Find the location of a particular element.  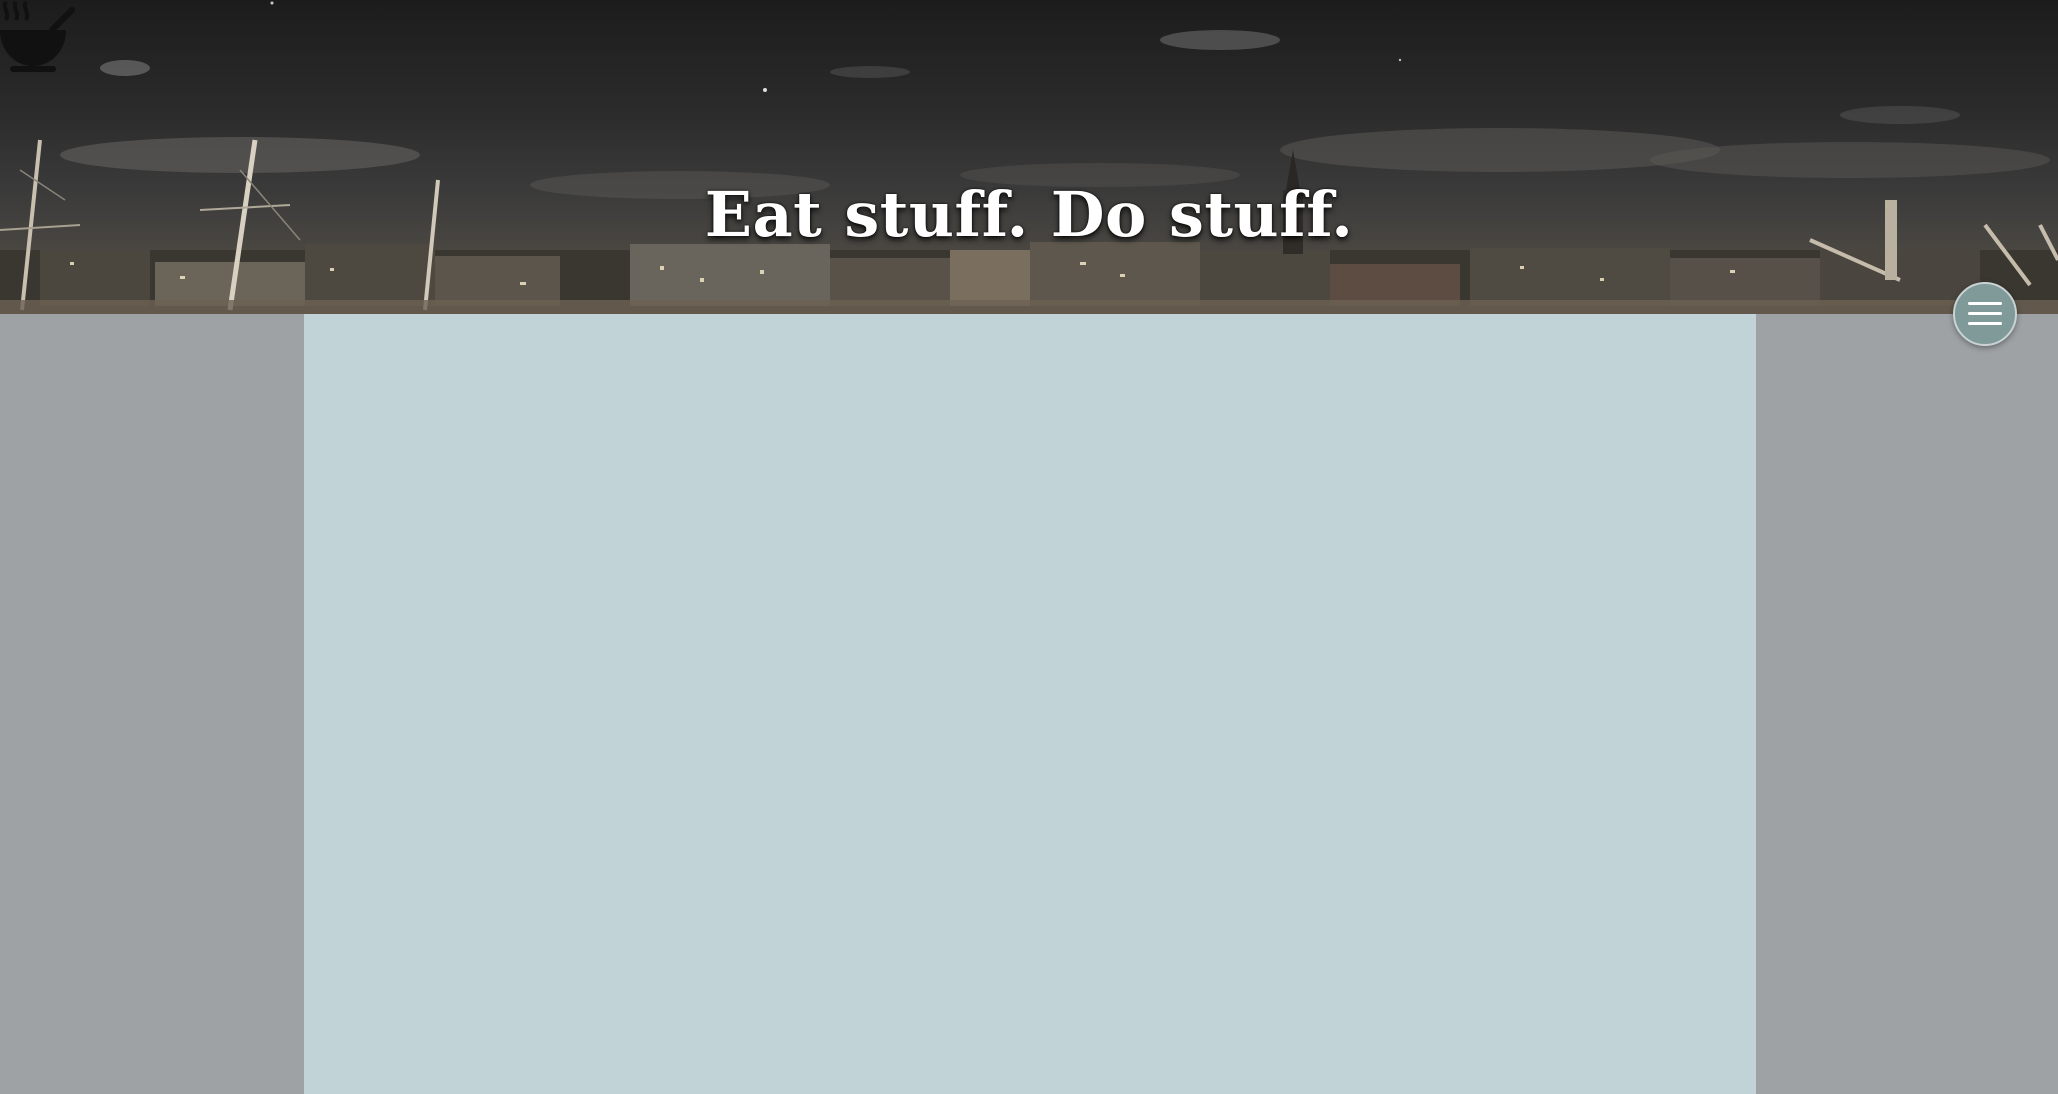

hamburger-menu-icon is located at coordinates (1985, 314).